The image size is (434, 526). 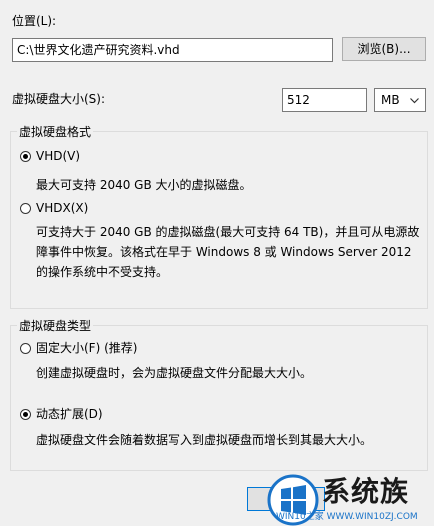 What do you see at coordinates (62, 208) in the screenshot?
I see `vhdx-radio-label: VHDX(X)` at bounding box center [62, 208].